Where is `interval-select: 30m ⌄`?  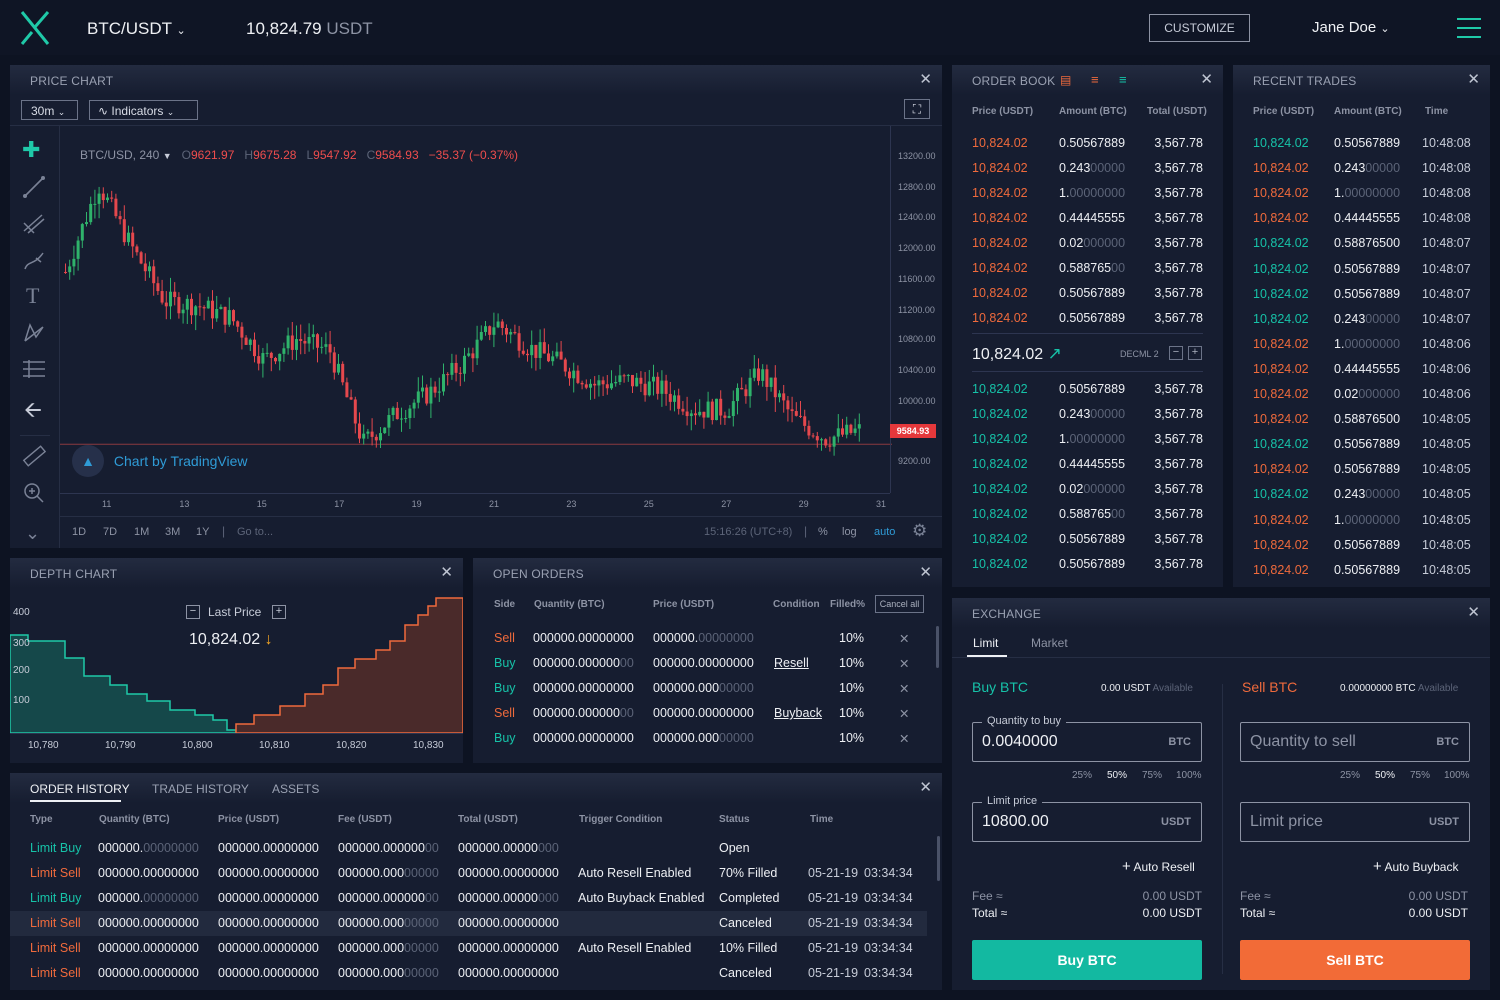
interval-select: 30m ⌄ is located at coordinates (49, 110).